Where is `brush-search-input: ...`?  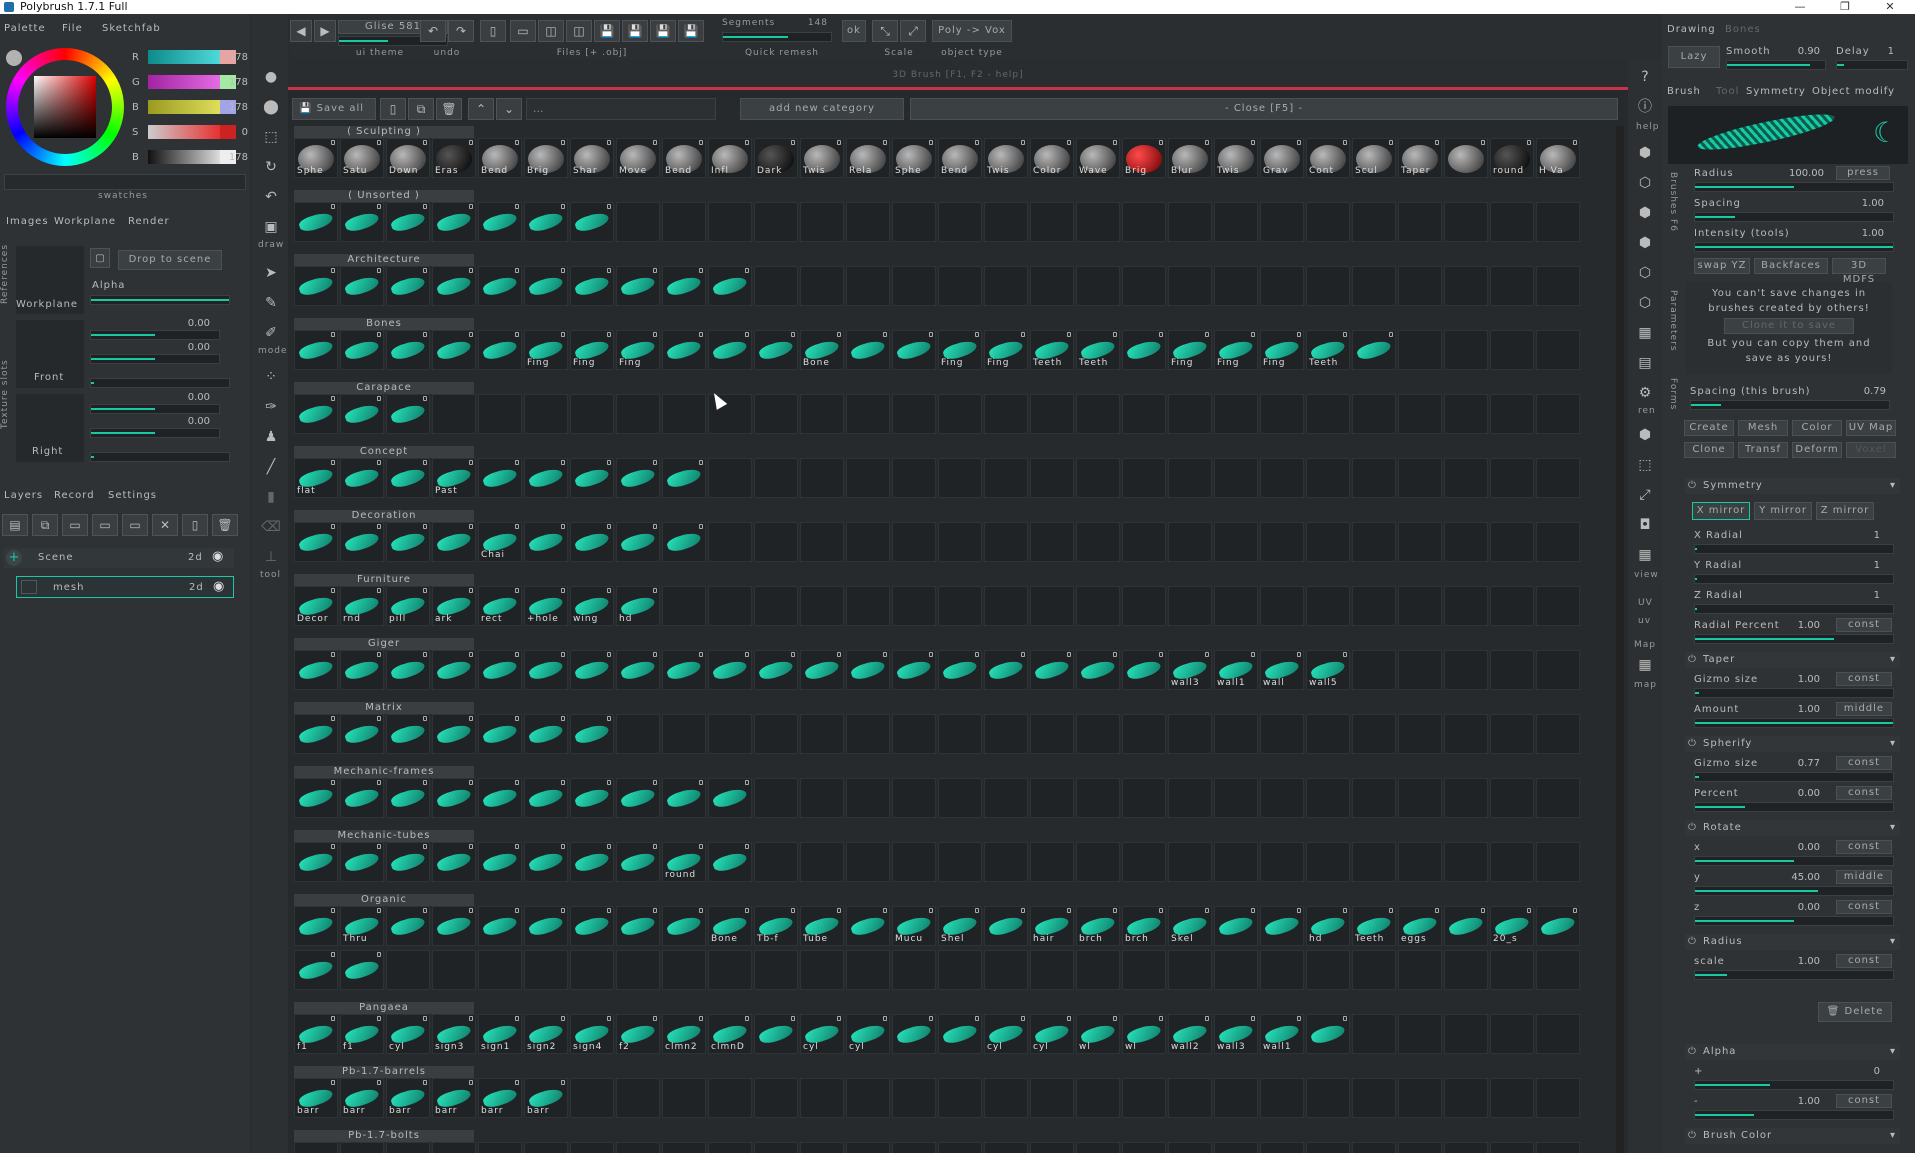 brush-search-input: ... is located at coordinates (621, 109).